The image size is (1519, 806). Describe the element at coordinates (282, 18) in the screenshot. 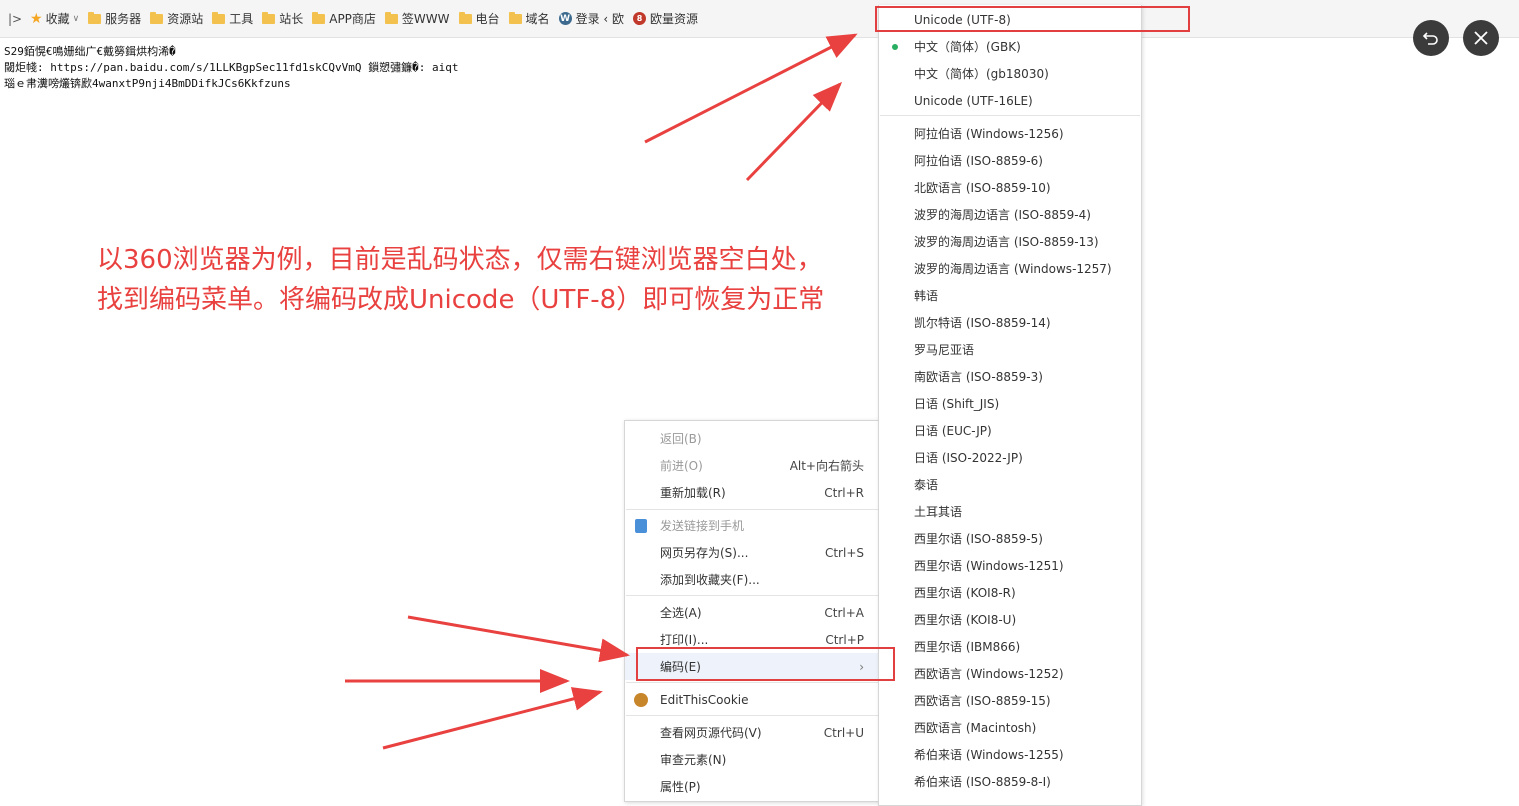

I see `bookmark-folder: 站长` at that location.